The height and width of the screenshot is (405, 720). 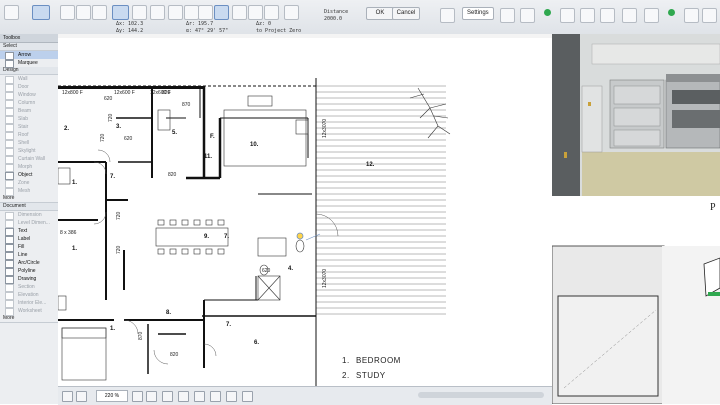 What do you see at coordinates (23, 135) in the screenshot?
I see `tool-label: Roof` at bounding box center [23, 135].